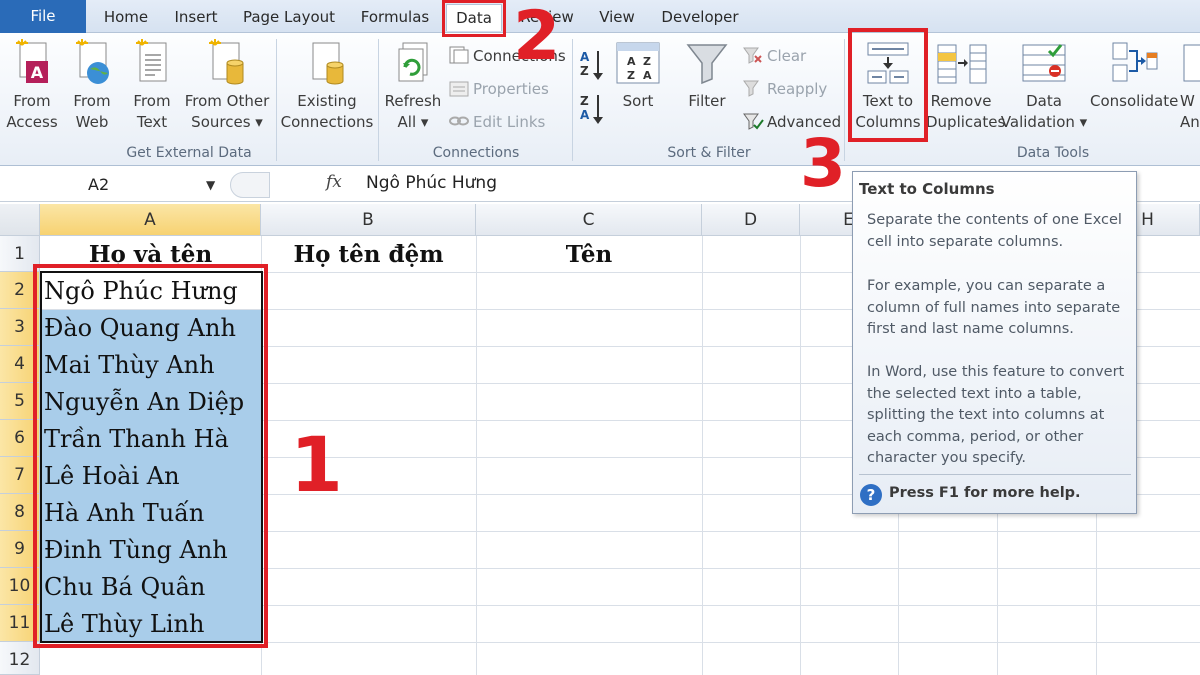 This screenshot has width=1200, height=675. Describe the element at coordinates (966, 122) in the screenshot. I see `remove-duplicates-label-2: Duplicates` at that location.